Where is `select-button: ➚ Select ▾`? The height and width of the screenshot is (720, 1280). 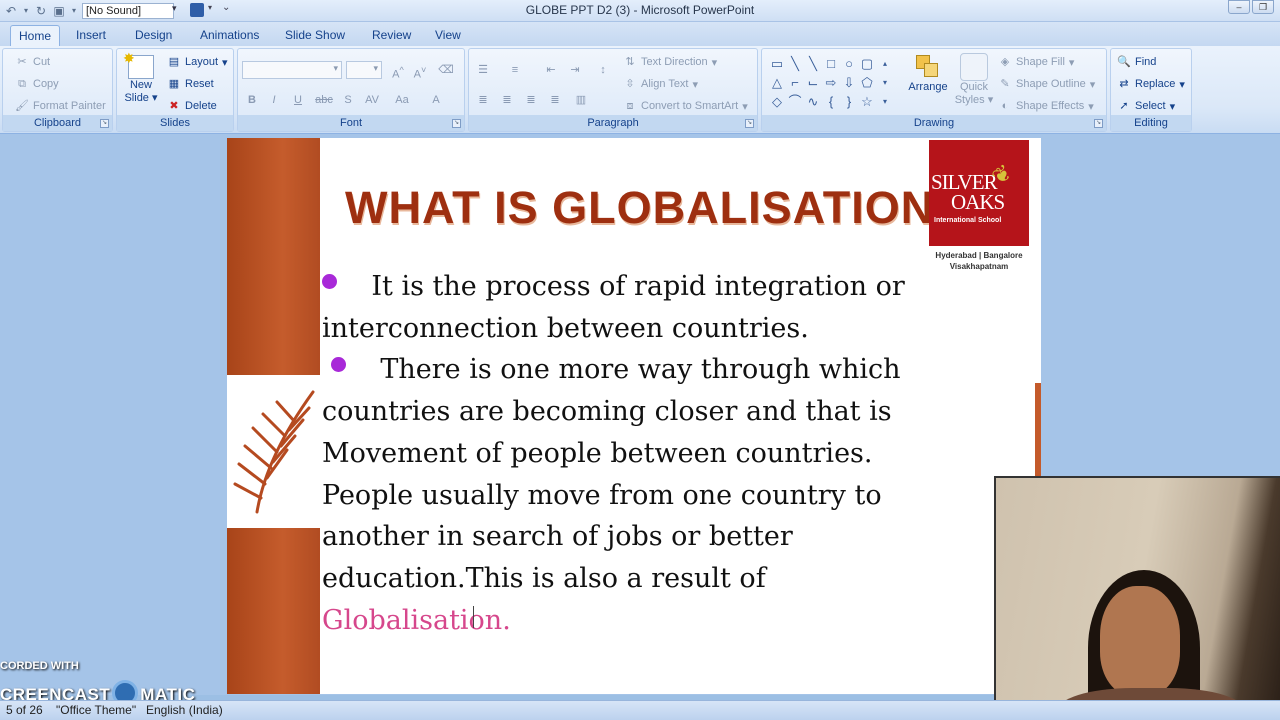 select-button: ➚ Select ▾ is located at coordinates (1146, 106).